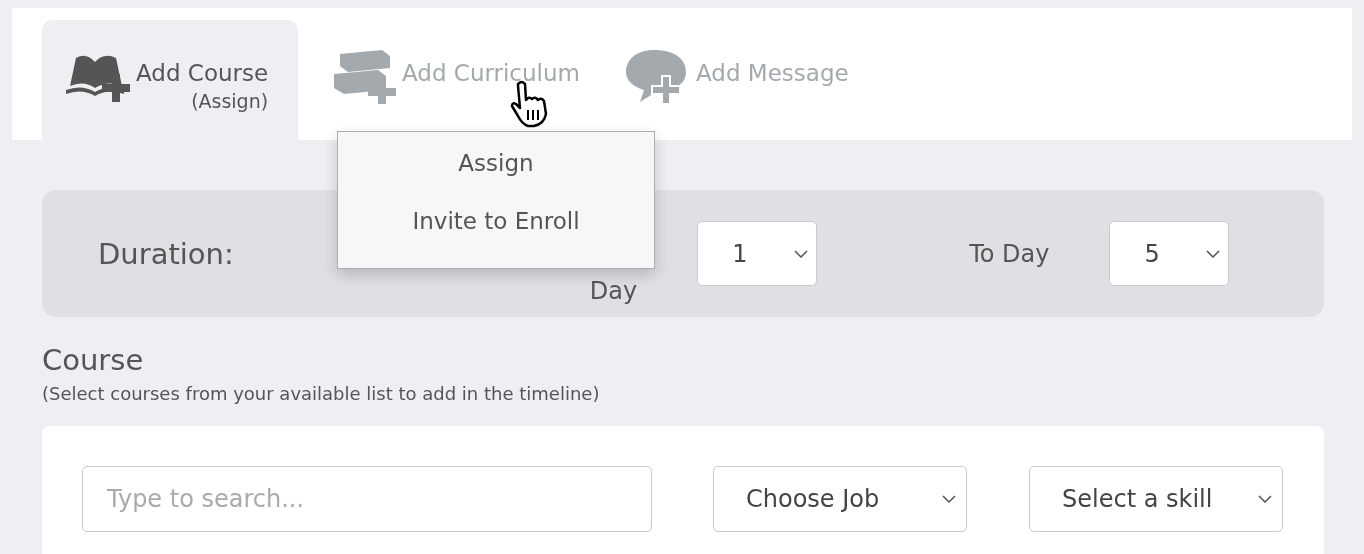  Describe the element at coordinates (321, 393) in the screenshot. I see `course-hint: (Select courses from your available list to add in the timeline)` at that location.